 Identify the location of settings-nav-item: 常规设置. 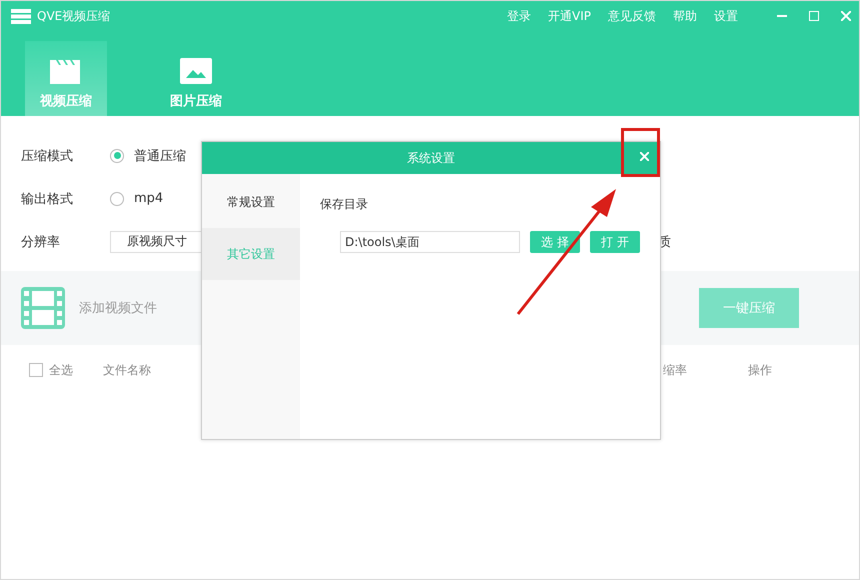
(251, 202).